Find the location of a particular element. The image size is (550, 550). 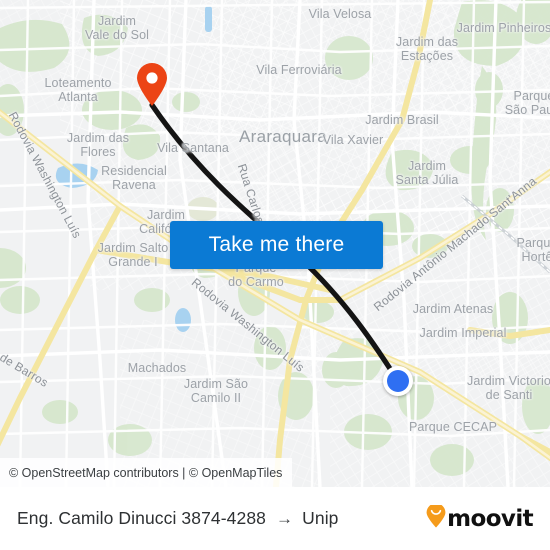

trip-destination-label: Unip is located at coordinates (320, 518).